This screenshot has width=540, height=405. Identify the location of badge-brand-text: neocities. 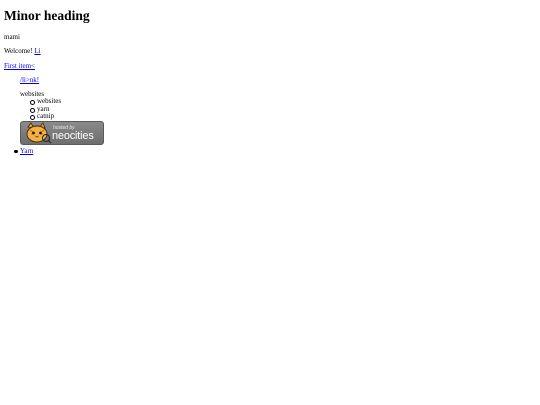
(73, 136).